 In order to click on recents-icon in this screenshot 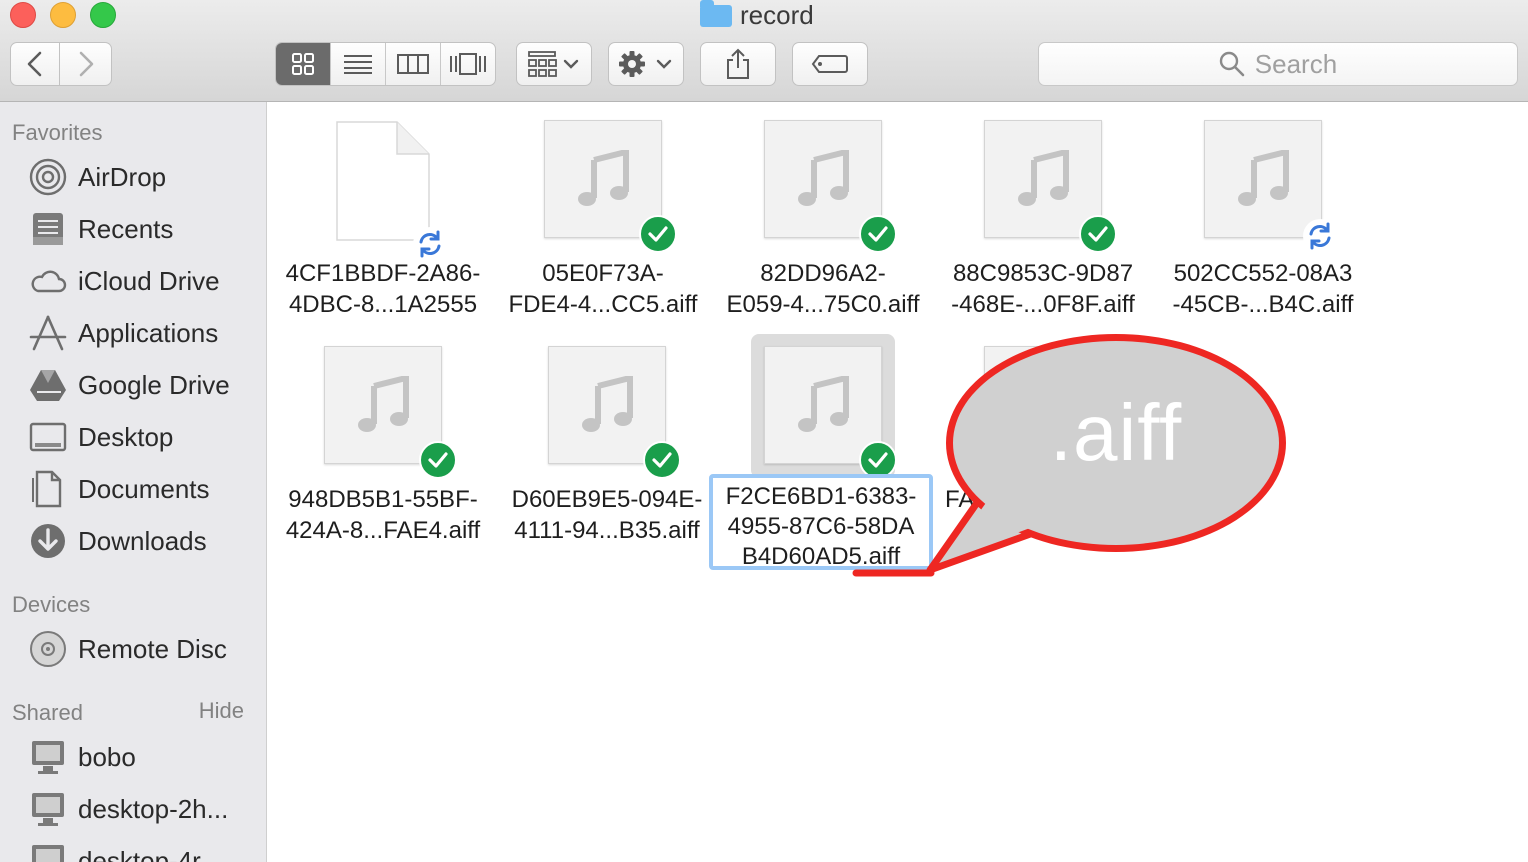, I will do `click(48, 229)`.